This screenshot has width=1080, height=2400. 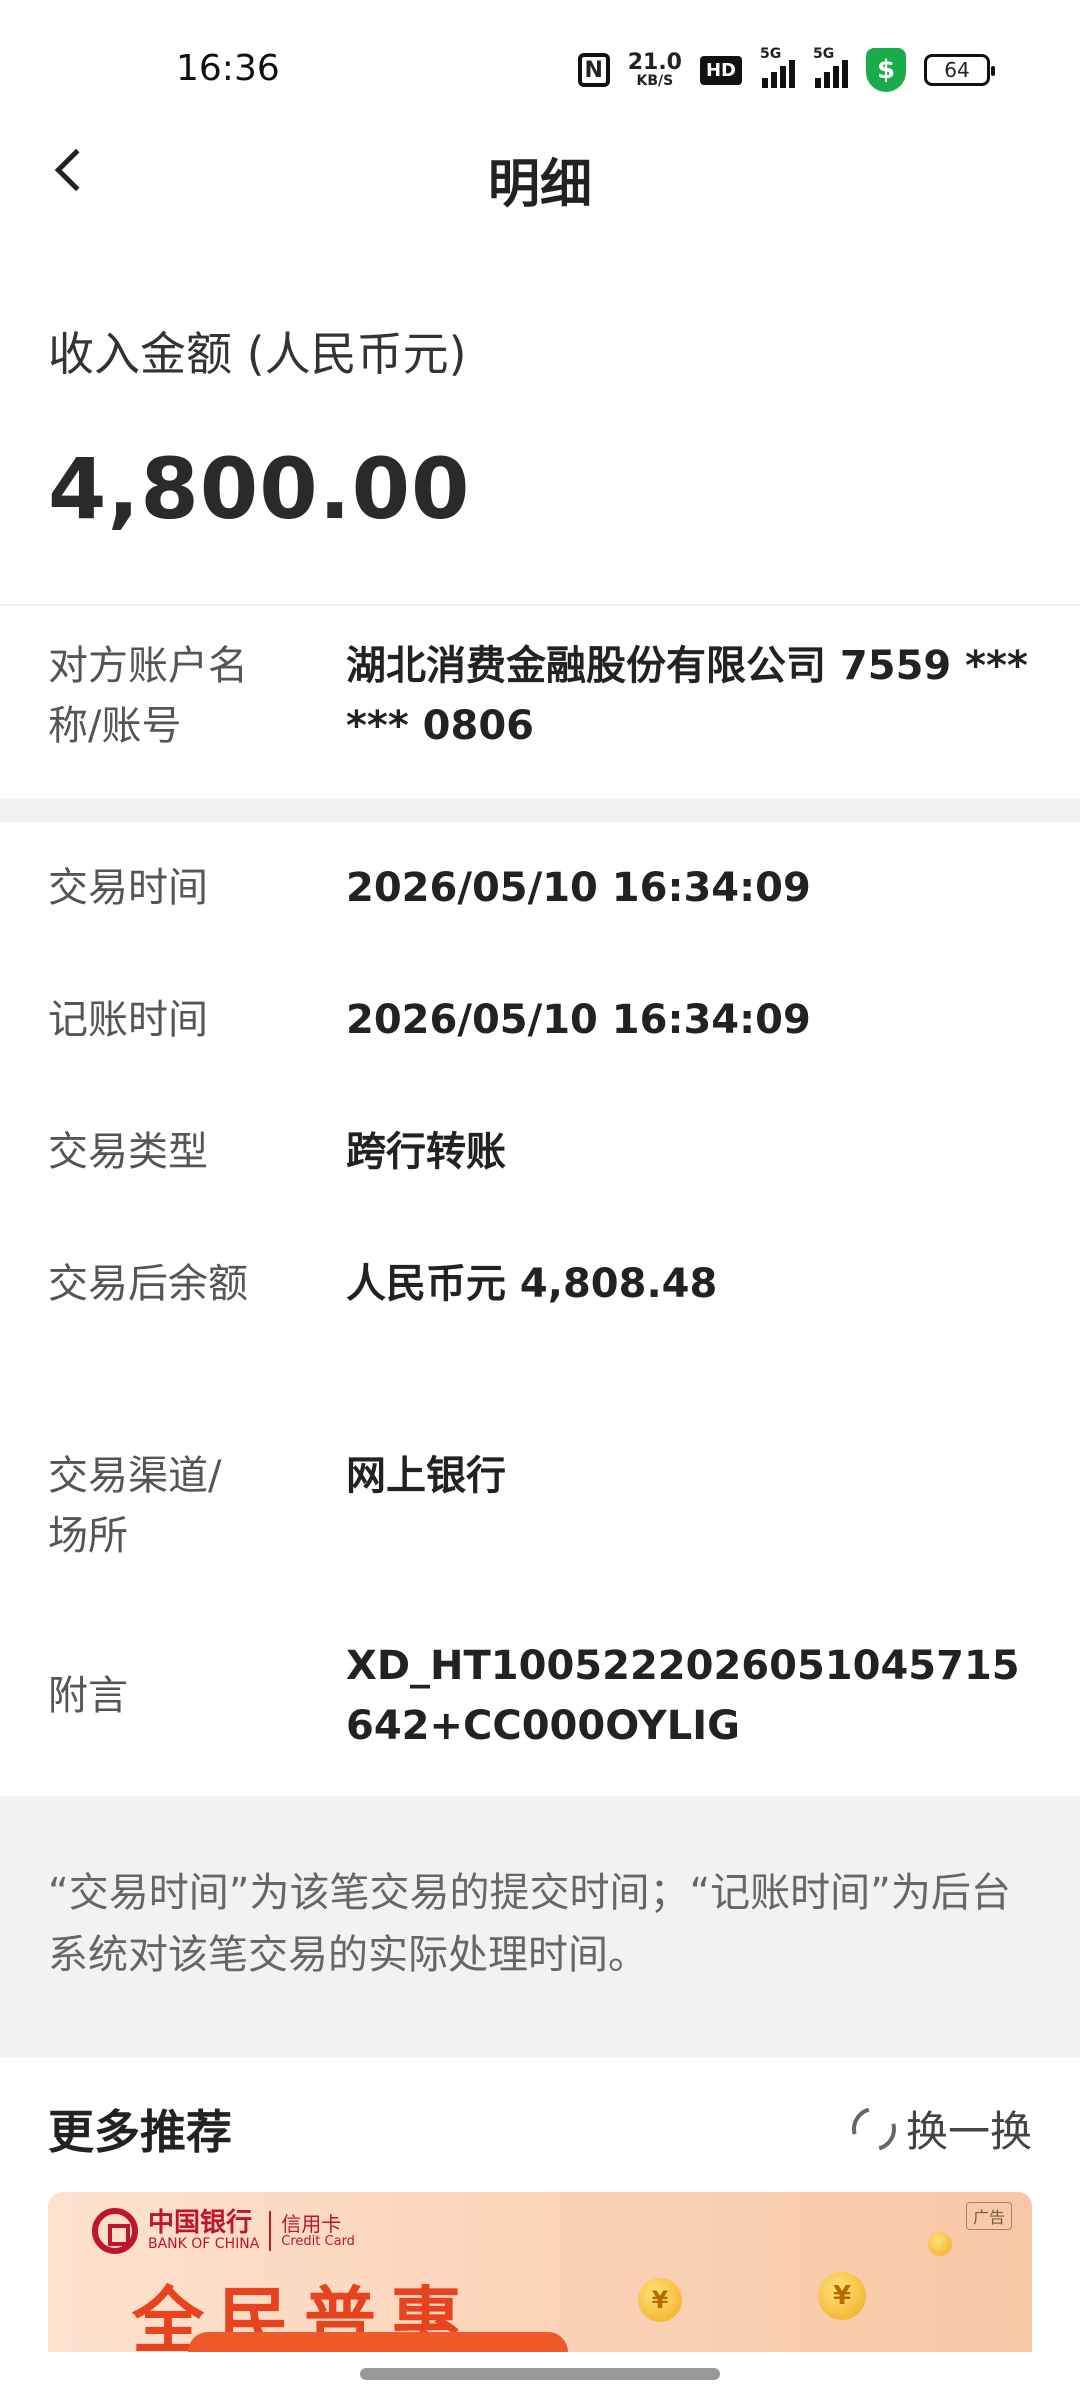 I want to click on detail-row-counterparty: 对方账户名称/账号 湖北消费金融股份有限公司 7559 ****** 0806, so click(x=540, y=716).